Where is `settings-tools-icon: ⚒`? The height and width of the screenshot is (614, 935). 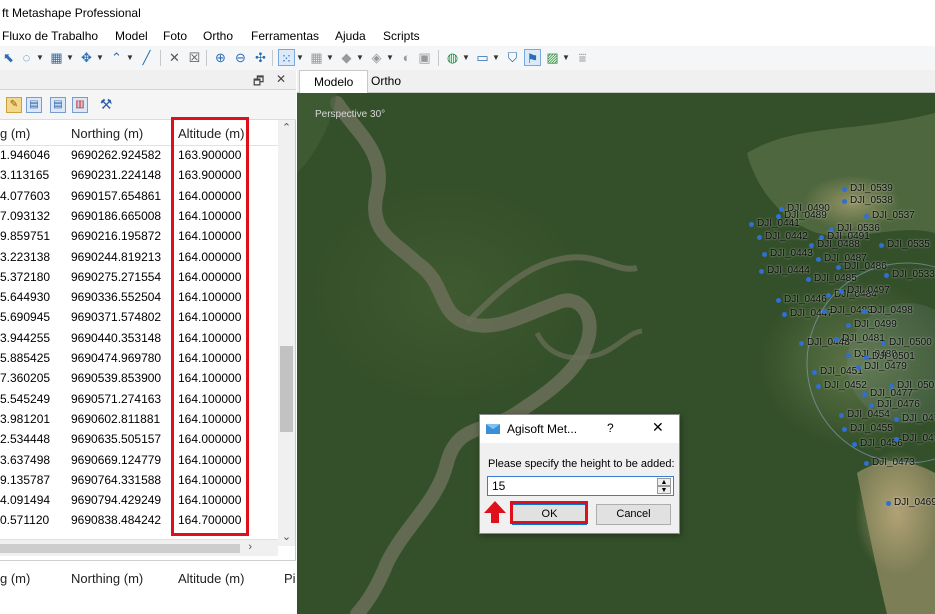 settings-tools-icon: ⚒ is located at coordinates (106, 105).